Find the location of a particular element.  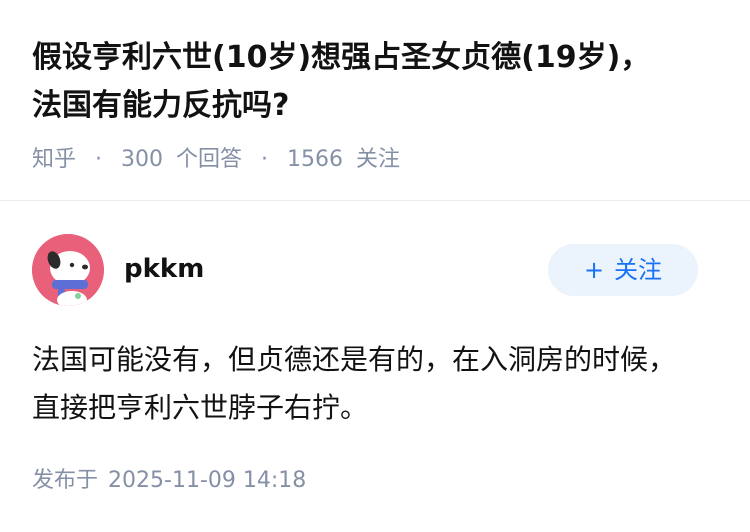

plus-icon: + is located at coordinates (594, 270).